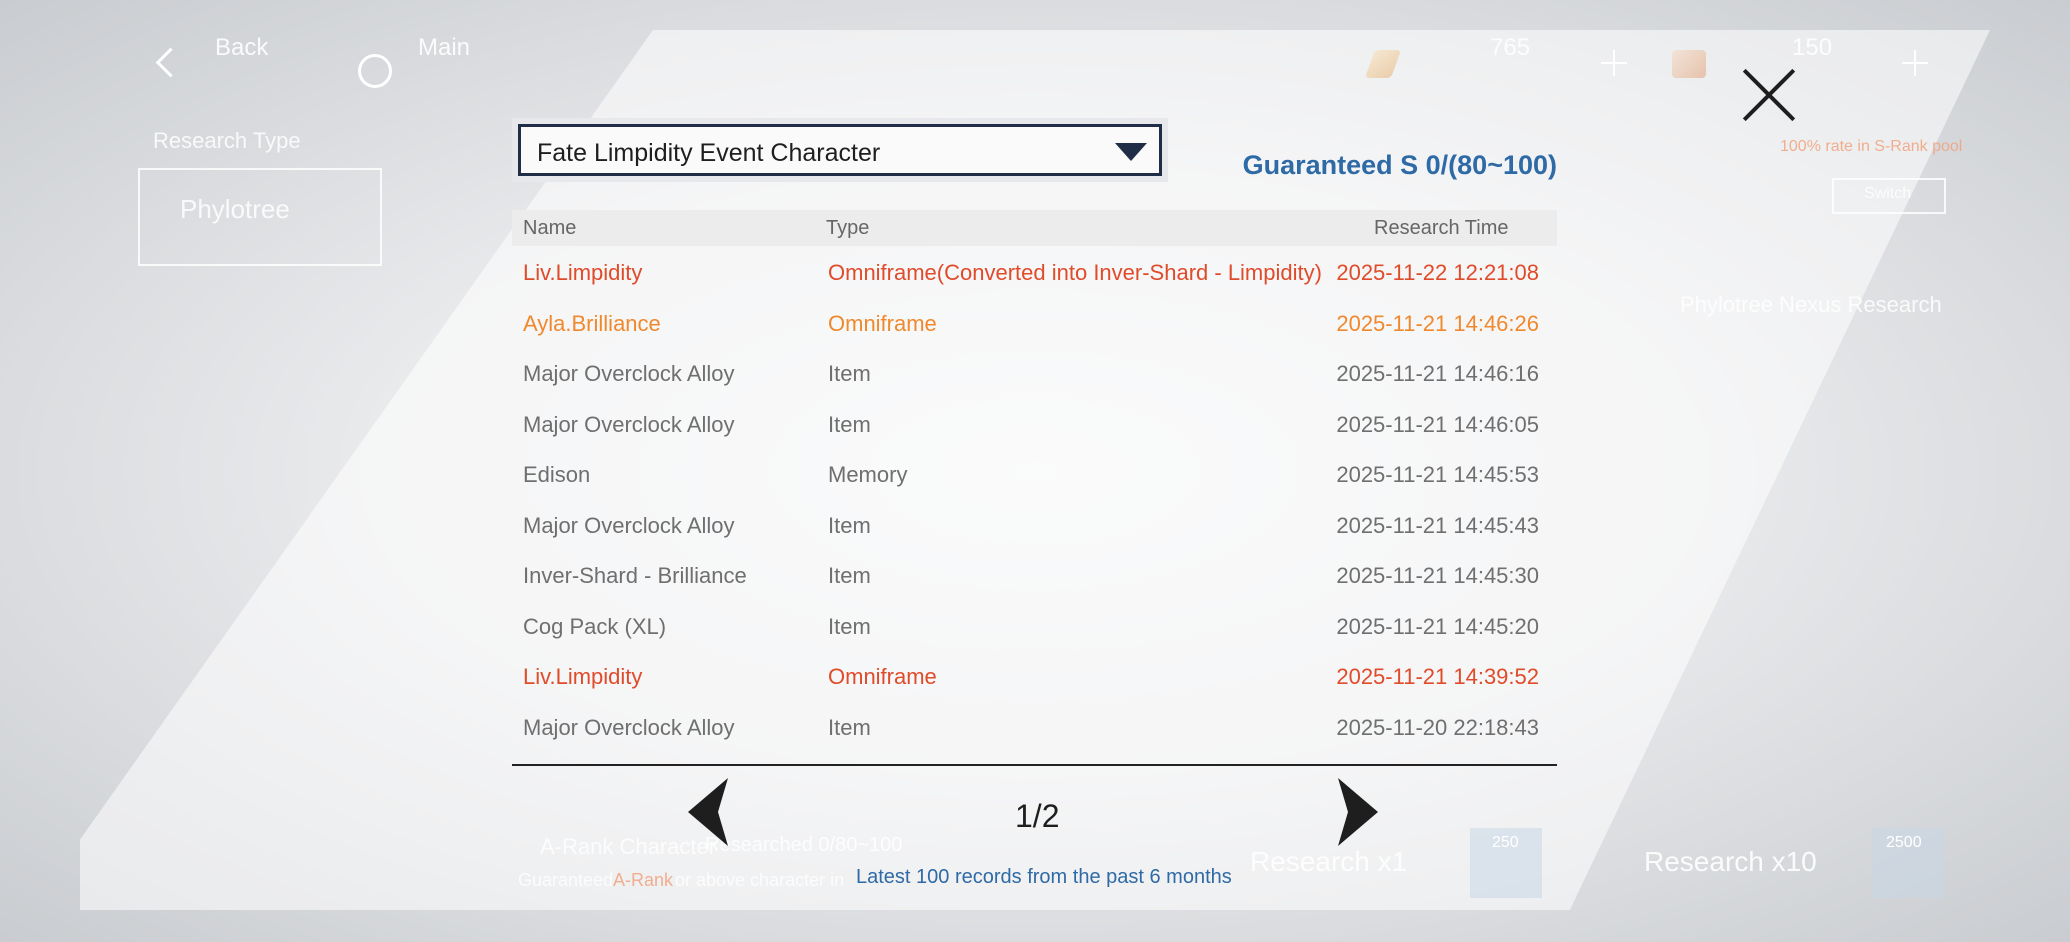 The image size is (2070, 942). I want to click on record-name: Edison, so click(557, 474).